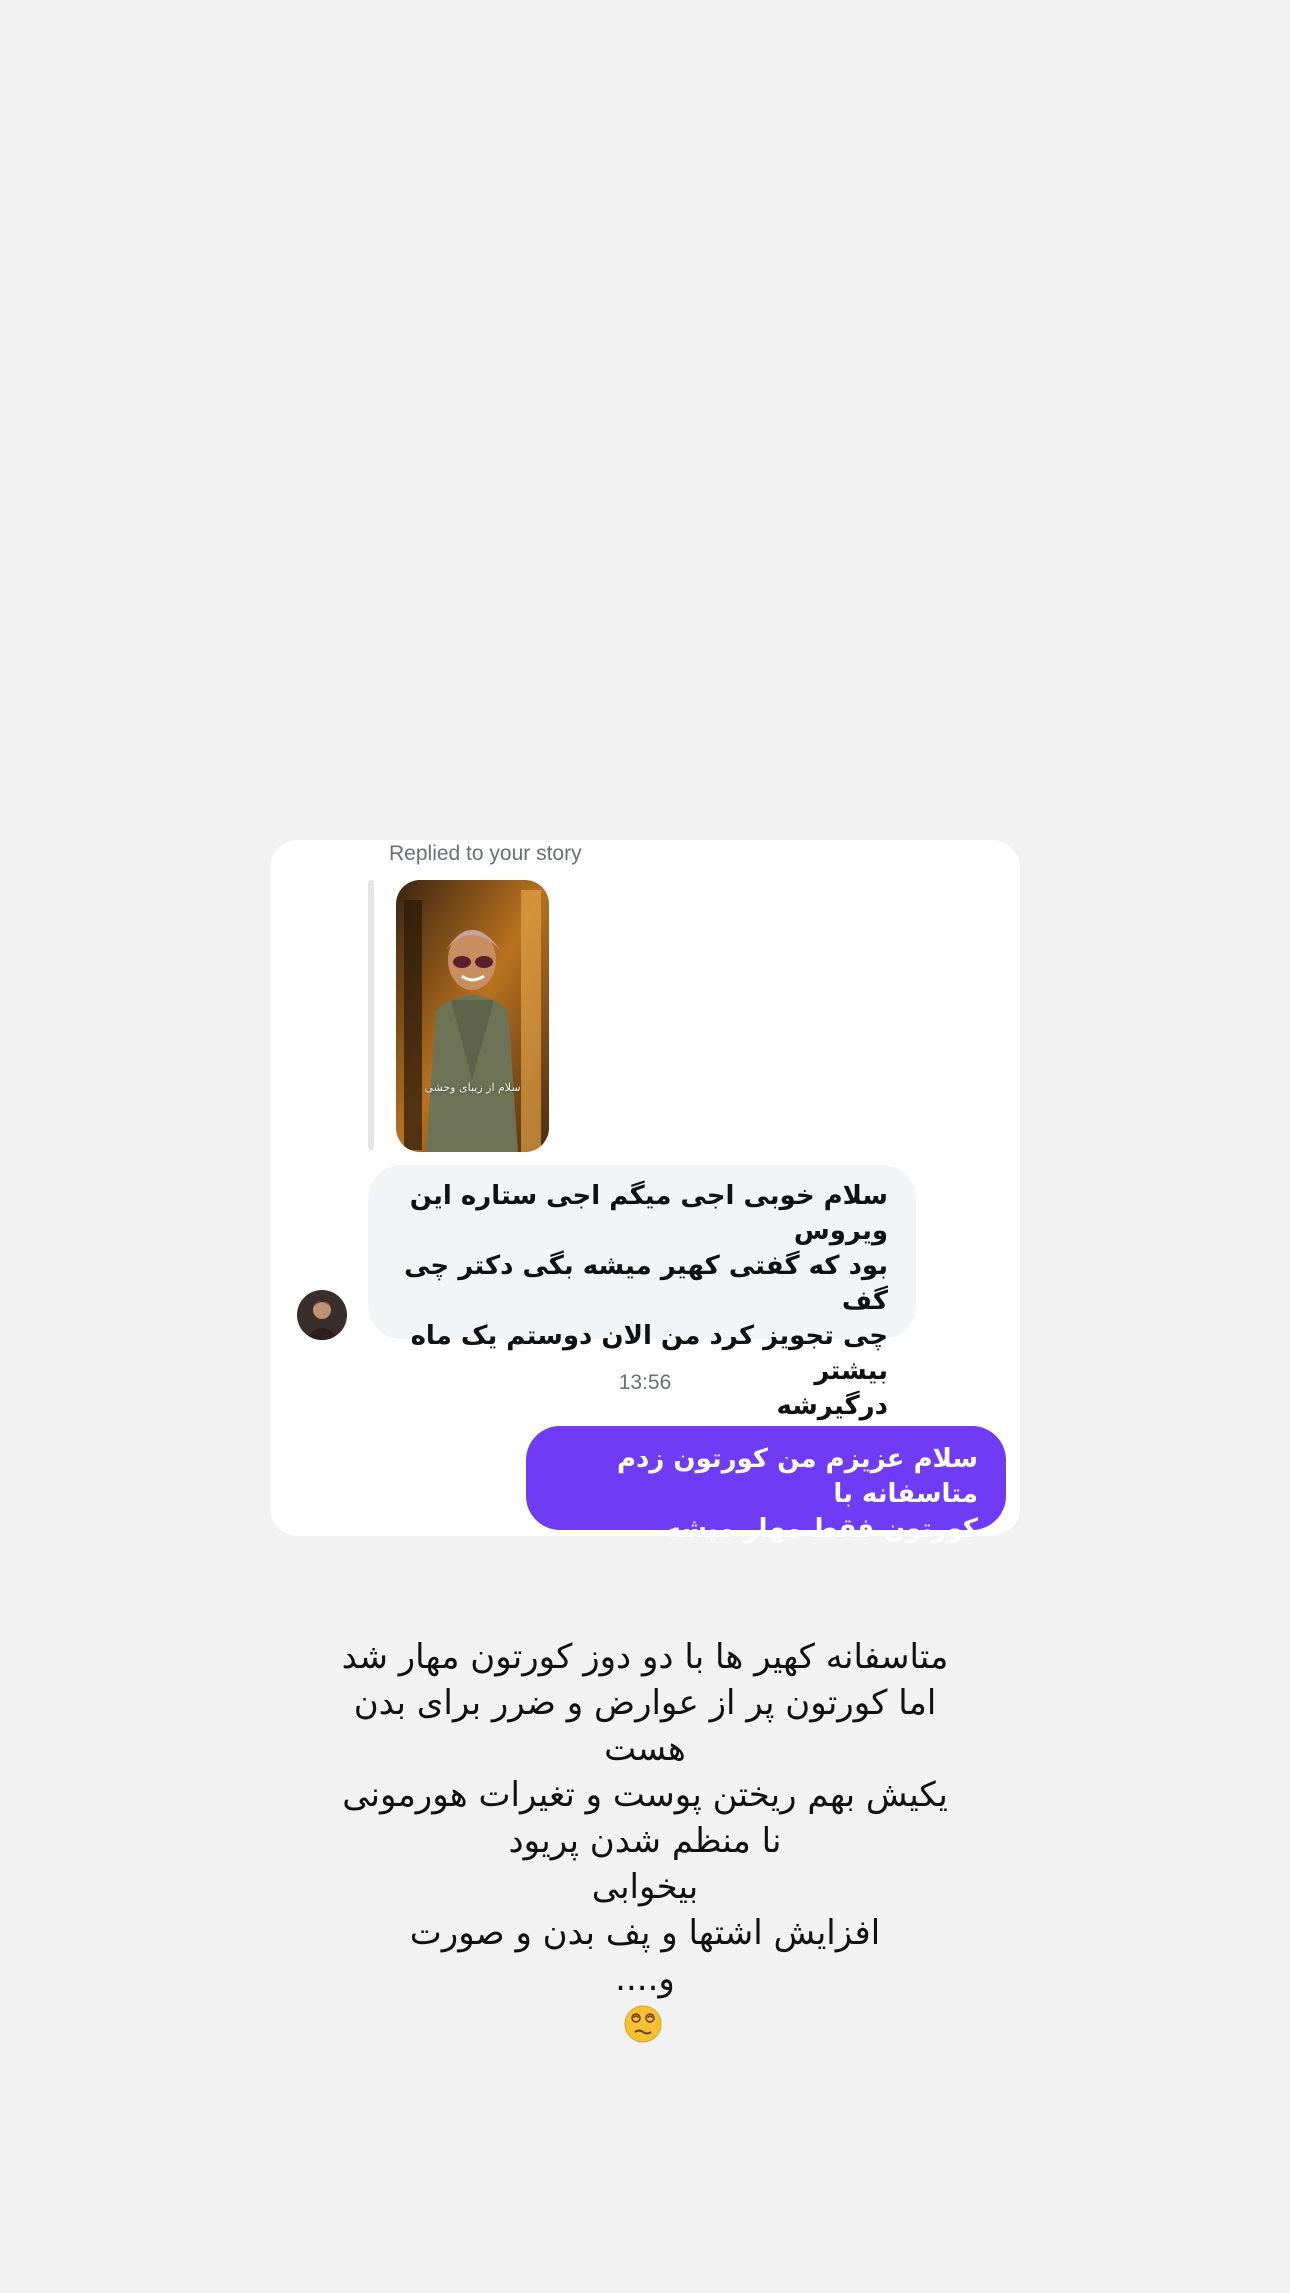 The image size is (1290, 2293). Describe the element at coordinates (797, 1476) in the screenshot. I see `outgoing-message-line: سلام عزیزم من کورتون زدم متاسفانه با` at that location.